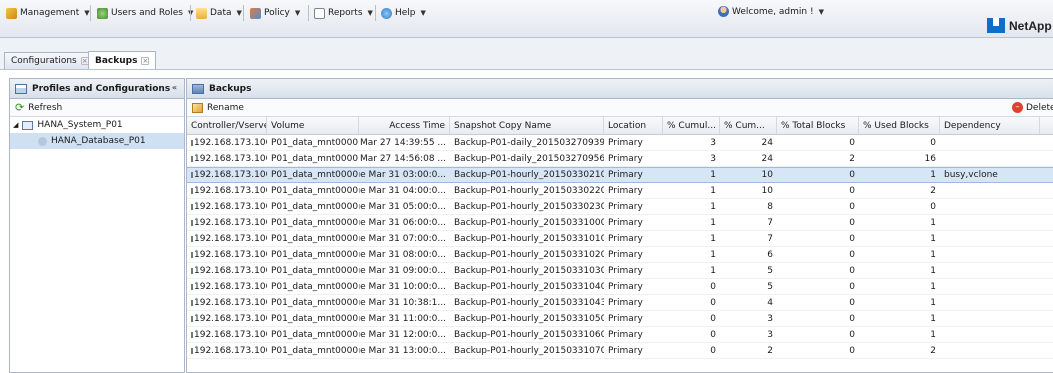  What do you see at coordinates (770, 222) in the screenshot?
I see `cell-cumulative-2: 7` at bounding box center [770, 222].